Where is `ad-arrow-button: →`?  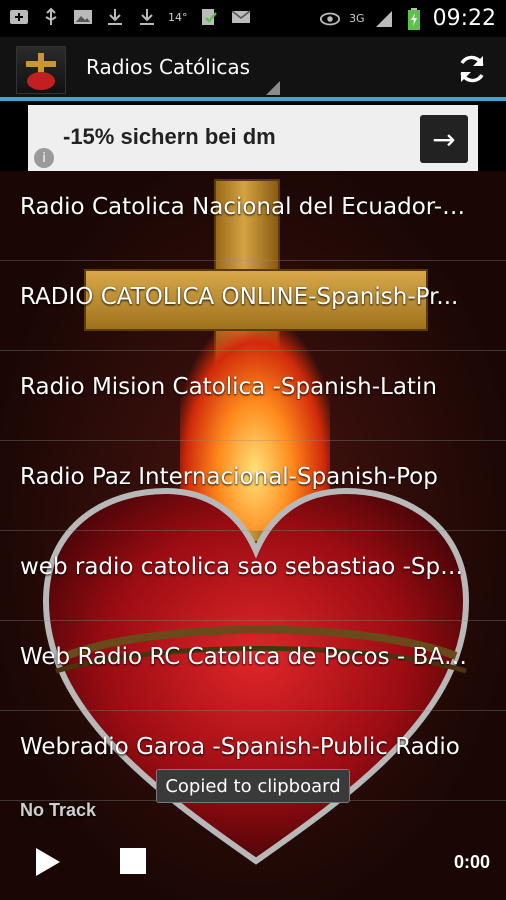 ad-arrow-button: → is located at coordinates (444, 139).